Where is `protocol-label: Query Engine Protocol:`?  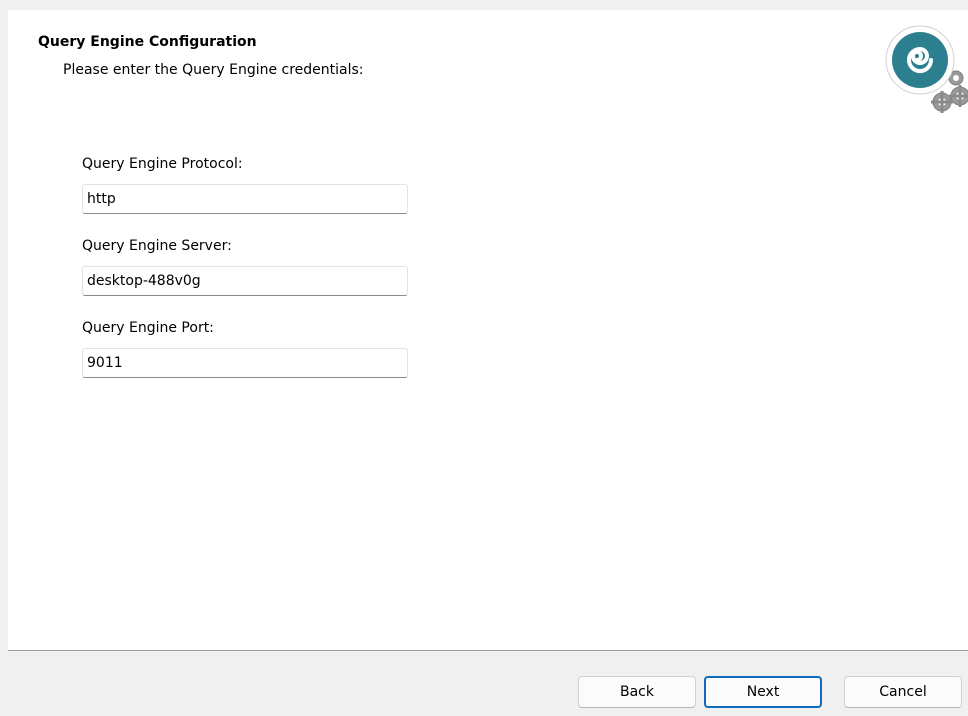
protocol-label: Query Engine Protocol: is located at coordinates (162, 164).